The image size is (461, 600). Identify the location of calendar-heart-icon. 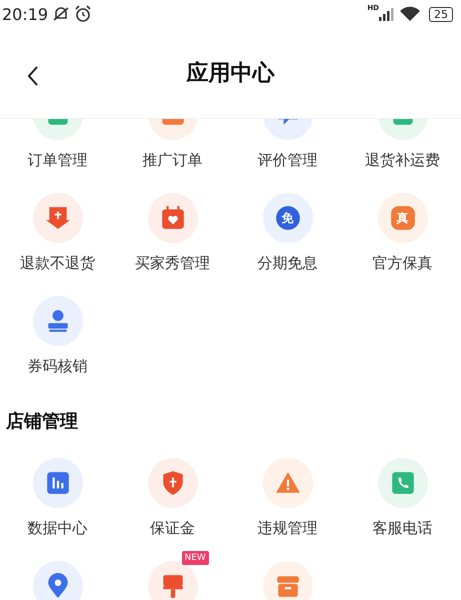
(173, 218).